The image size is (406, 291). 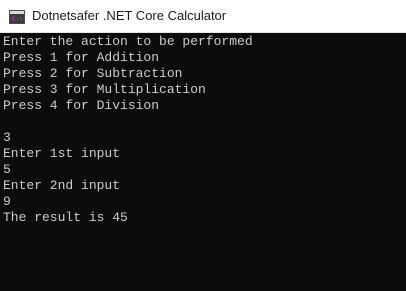 What do you see at coordinates (129, 15) in the screenshot?
I see `window-title: Dotnetsafer .NET Core Calculator` at bounding box center [129, 15].